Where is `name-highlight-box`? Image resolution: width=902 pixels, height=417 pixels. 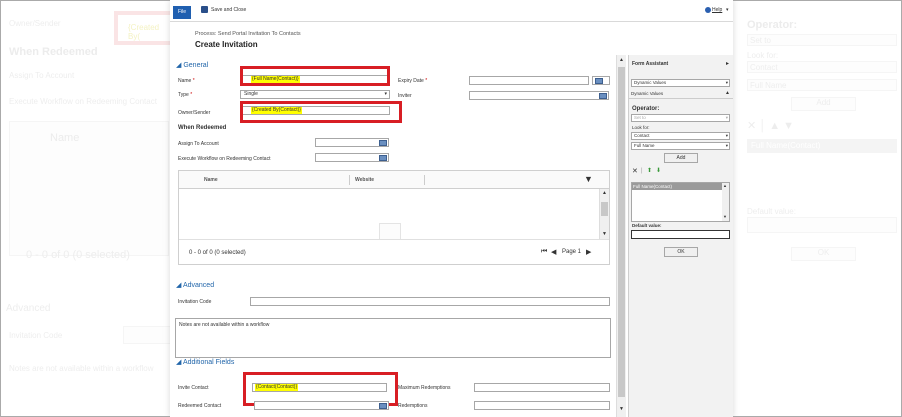
name-highlight-box is located at coordinates (315, 76).